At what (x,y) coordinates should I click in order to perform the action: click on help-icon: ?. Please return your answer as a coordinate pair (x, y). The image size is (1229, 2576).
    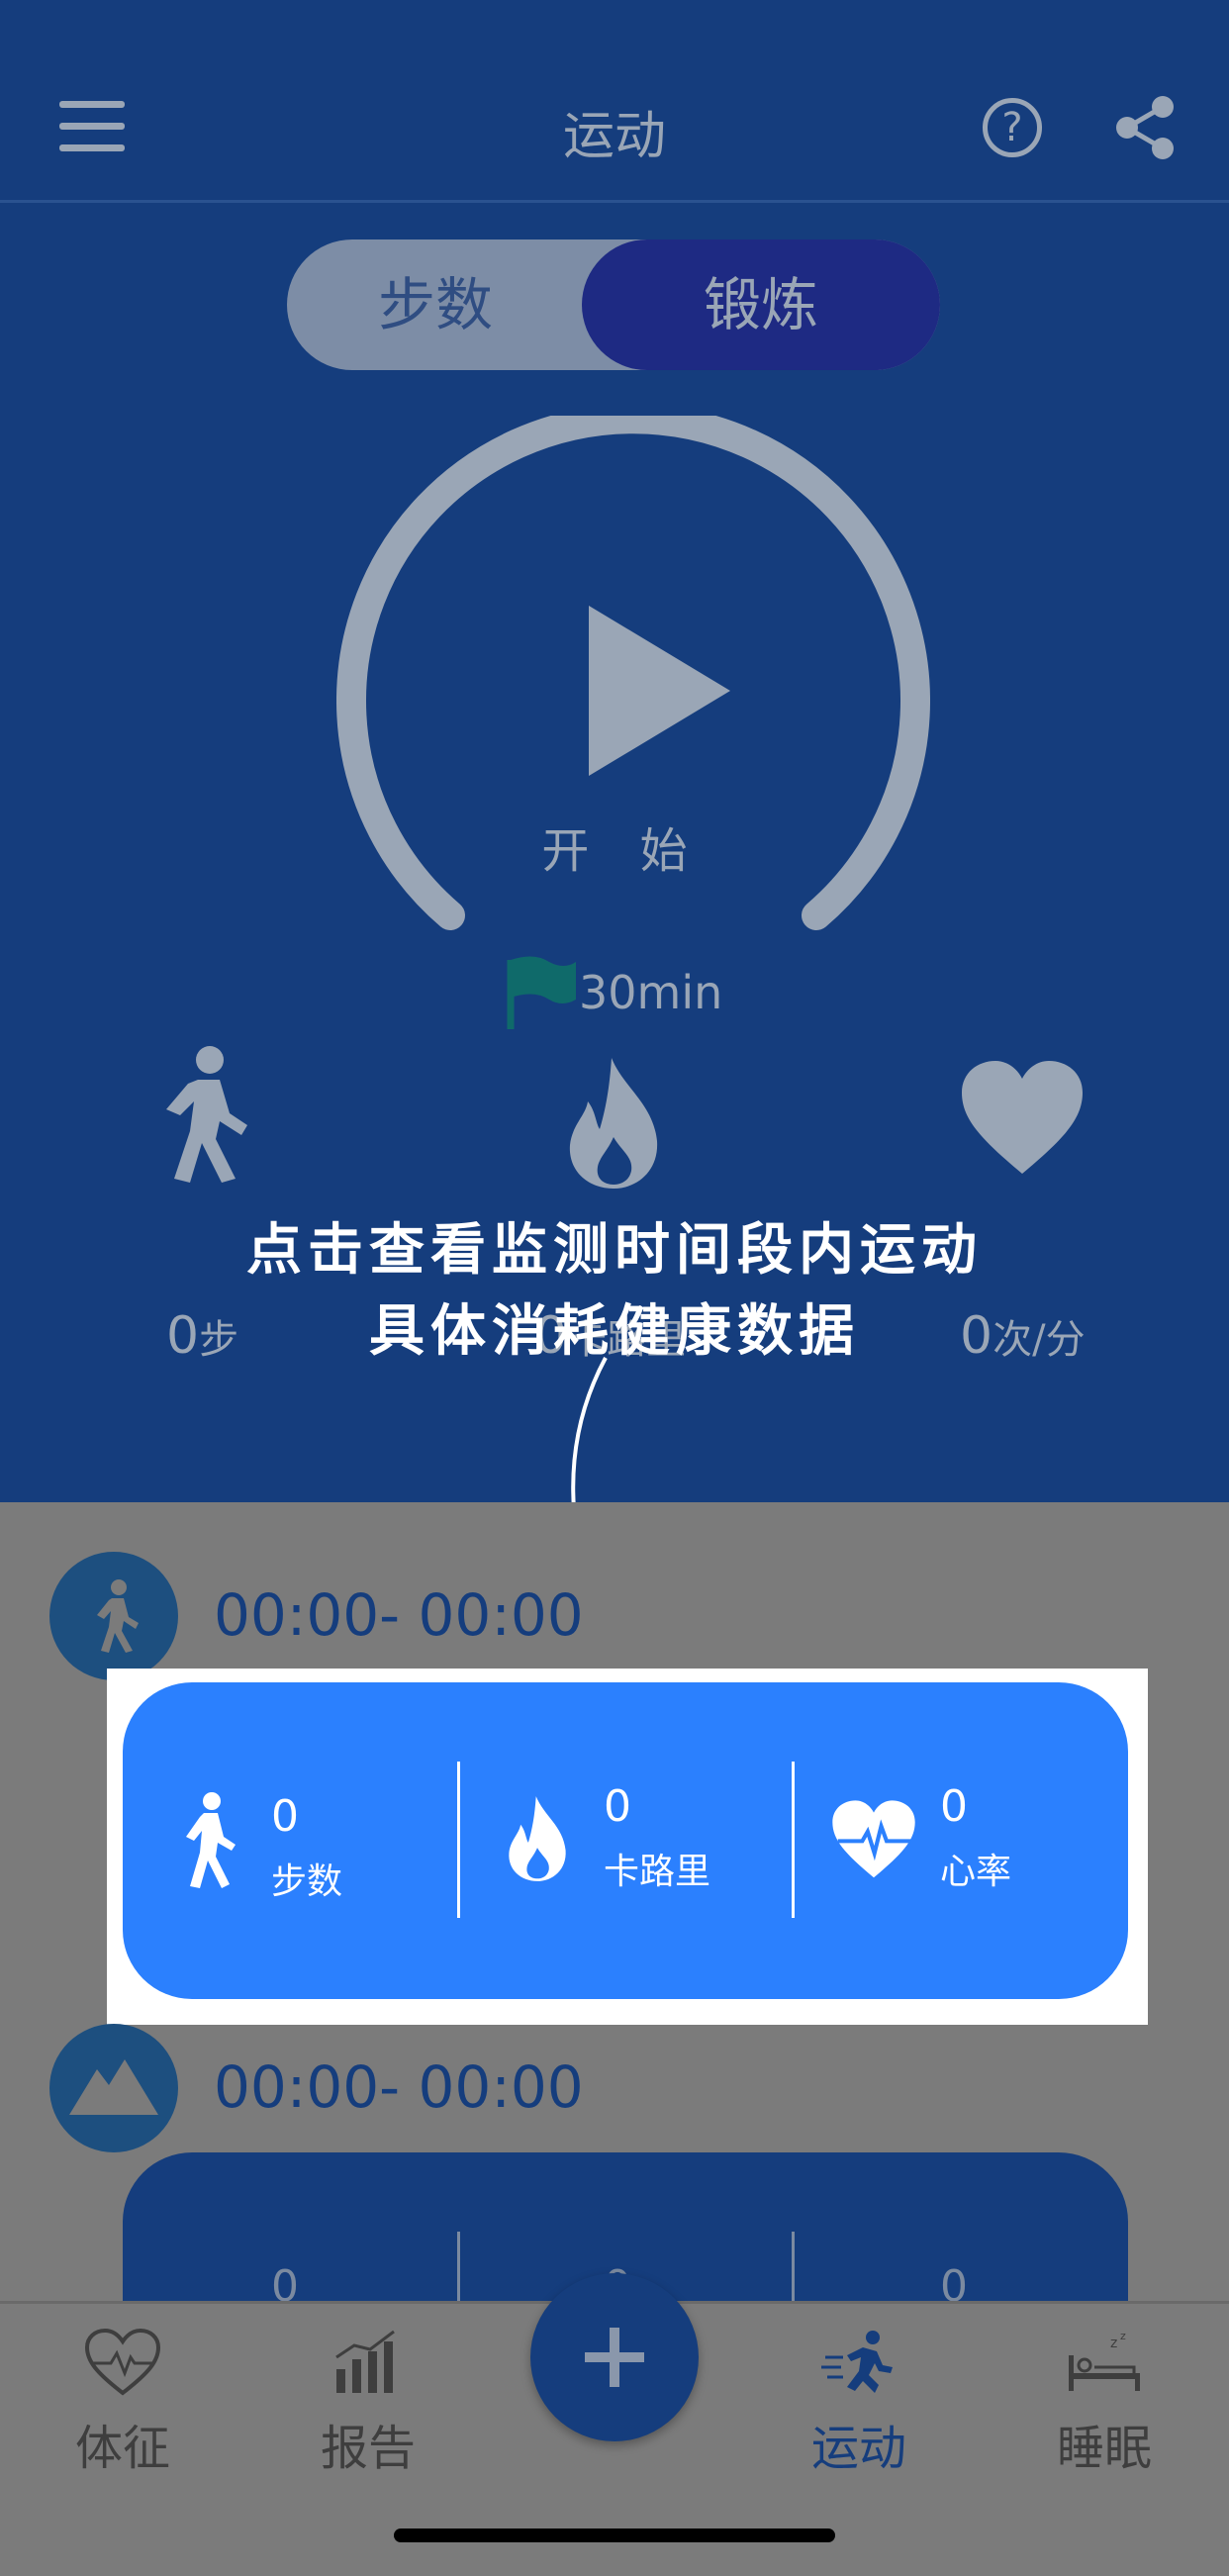
    Looking at the image, I should click on (1013, 127).